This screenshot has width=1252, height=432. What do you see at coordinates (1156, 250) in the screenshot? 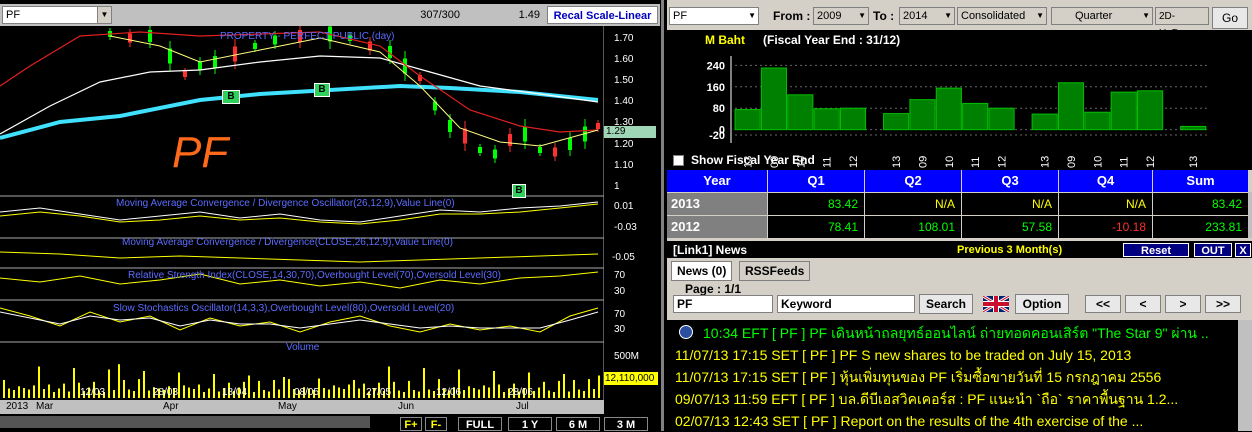
I see `reset-button: Reset` at bounding box center [1156, 250].